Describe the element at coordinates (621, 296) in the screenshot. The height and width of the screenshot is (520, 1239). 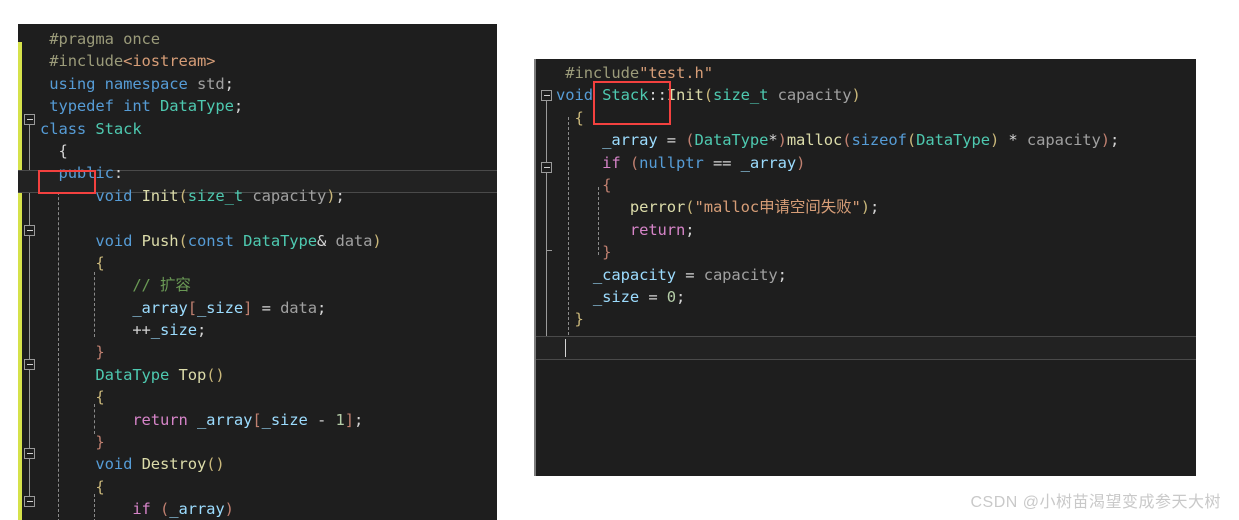
I see `code-line: _size = 0;` at that location.